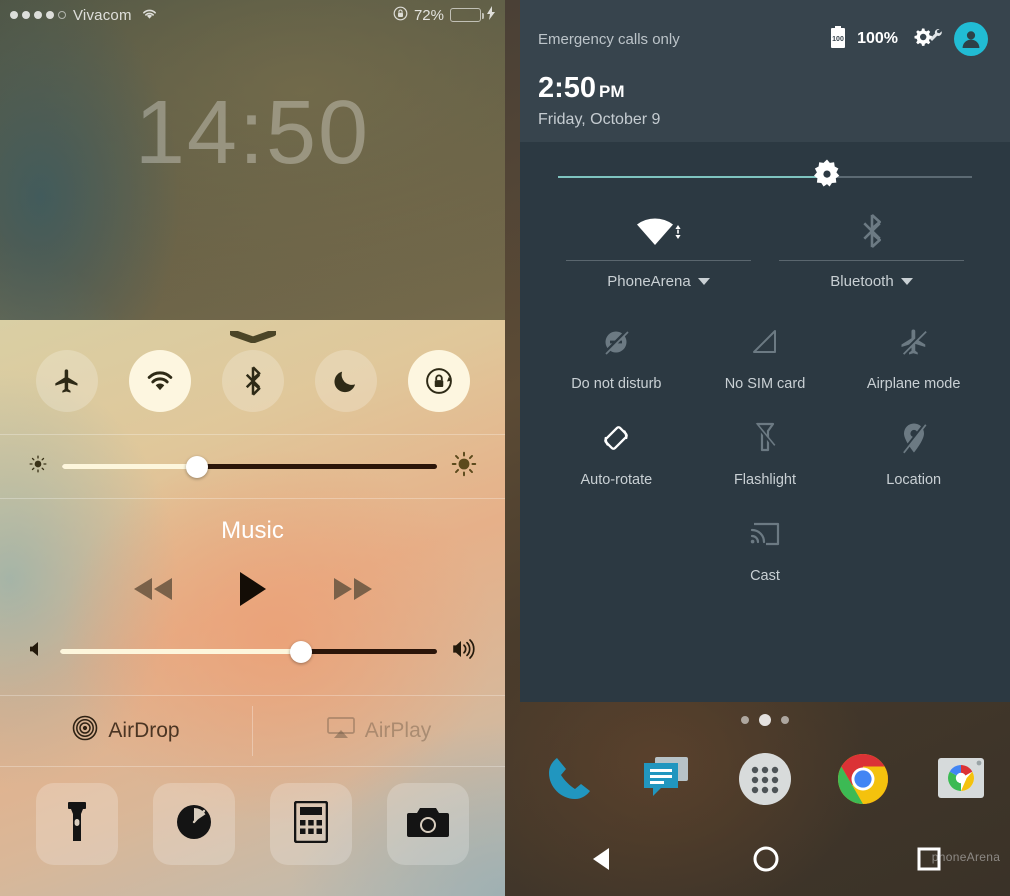 The height and width of the screenshot is (896, 1010). I want to click on brightness-slider-row, so click(252, 466).